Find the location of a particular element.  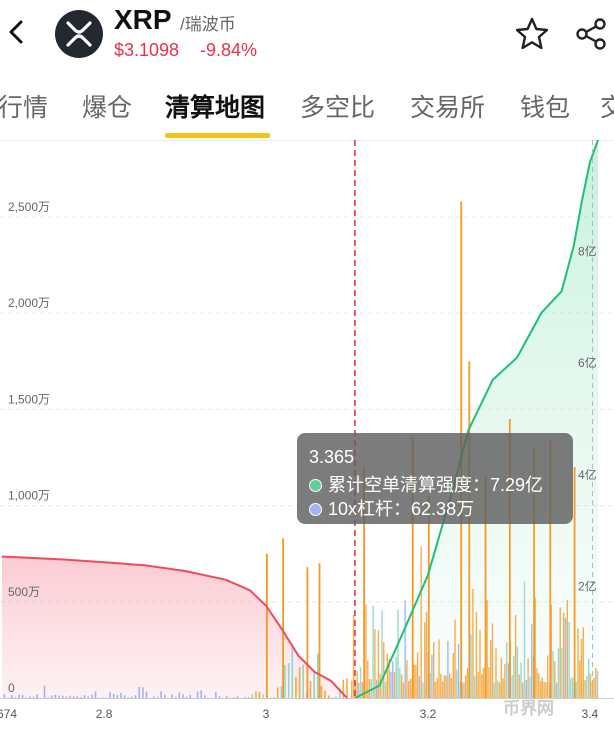

share-icon is located at coordinates (591, 34).